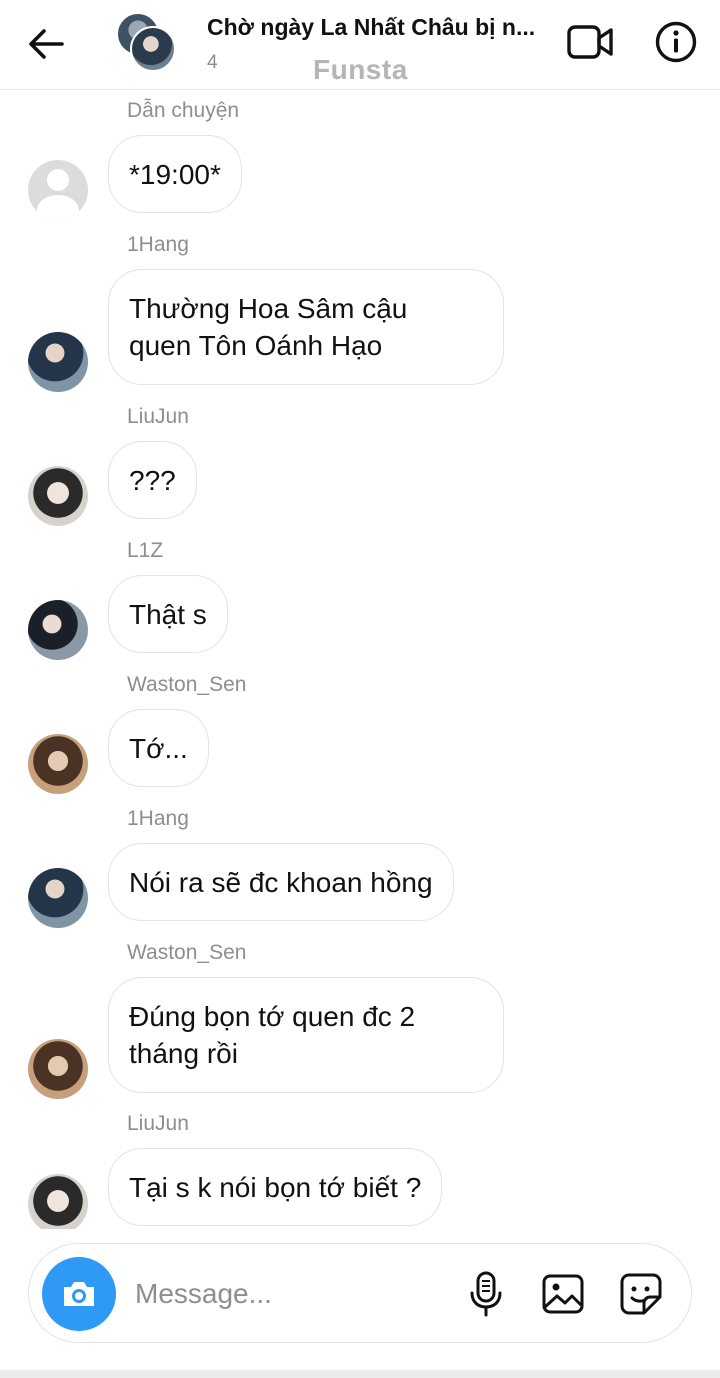  What do you see at coordinates (256, 345) in the screenshot?
I see `message-text: quen Tôn Oánh Hạo` at bounding box center [256, 345].